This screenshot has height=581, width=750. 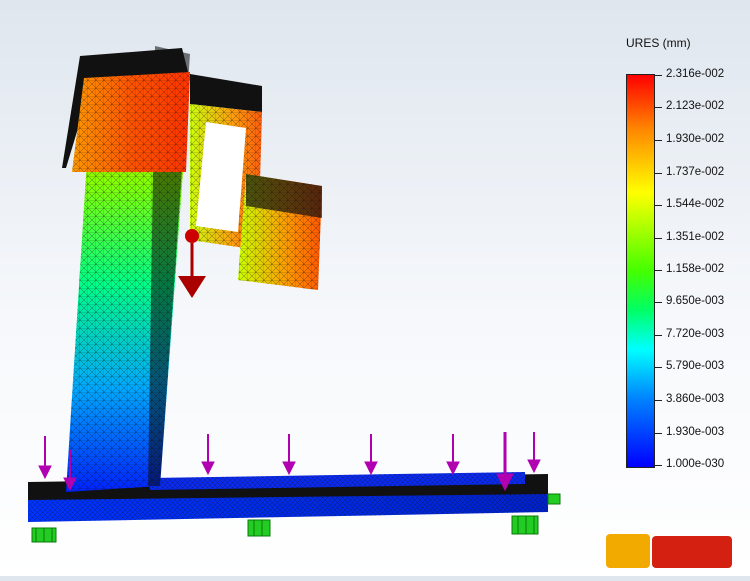 What do you see at coordinates (280, 232) in the screenshot?
I see `side-arm` at bounding box center [280, 232].